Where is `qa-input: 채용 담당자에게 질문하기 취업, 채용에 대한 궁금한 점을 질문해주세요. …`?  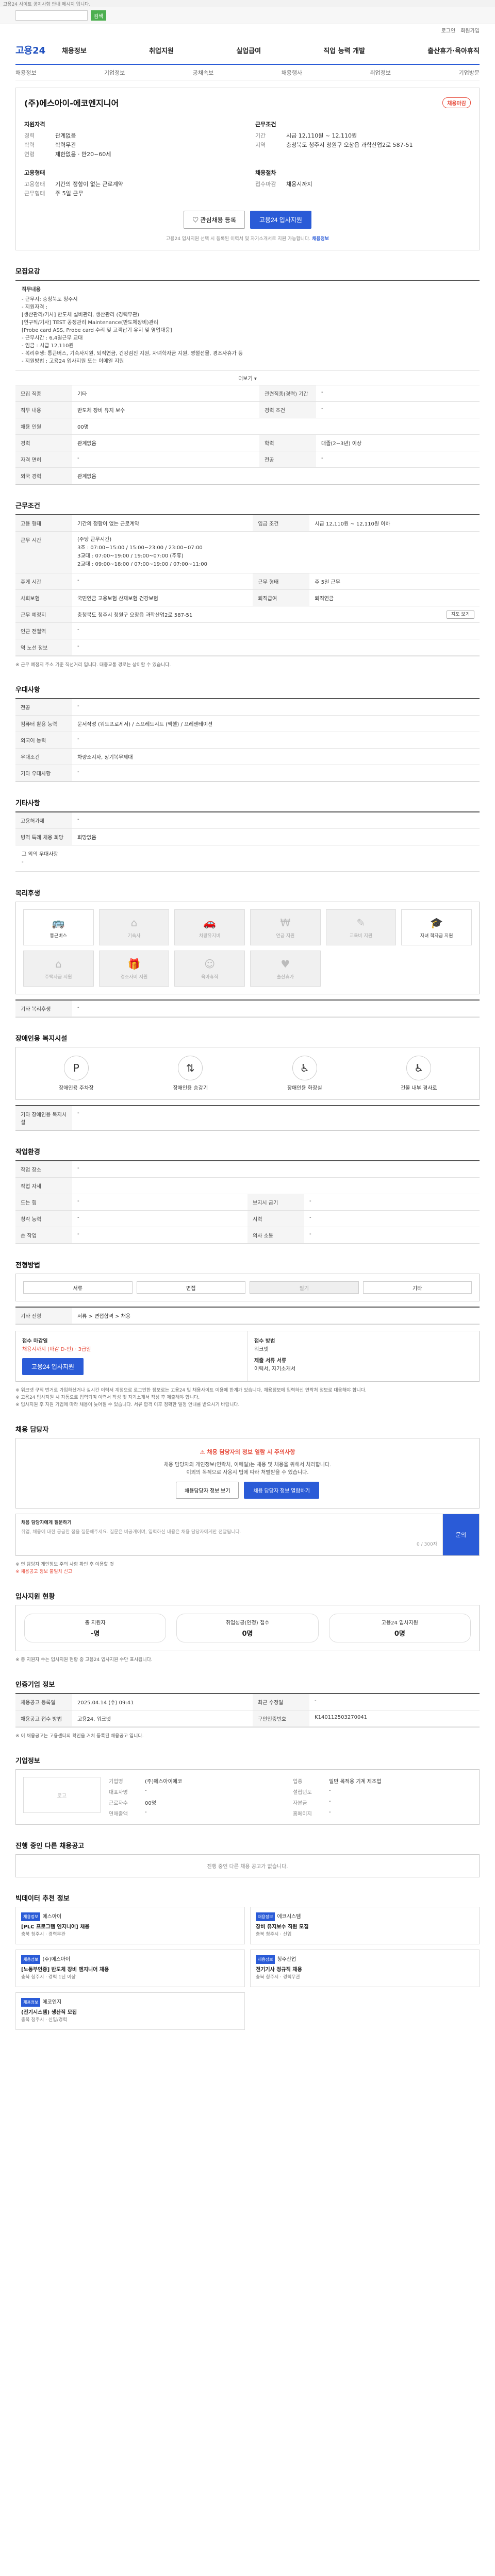 qa-input: 채용 담당자에게 질문하기 취업, 채용에 대한 궁금한 점을 질문해주세요. … is located at coordinates (230, 1534).